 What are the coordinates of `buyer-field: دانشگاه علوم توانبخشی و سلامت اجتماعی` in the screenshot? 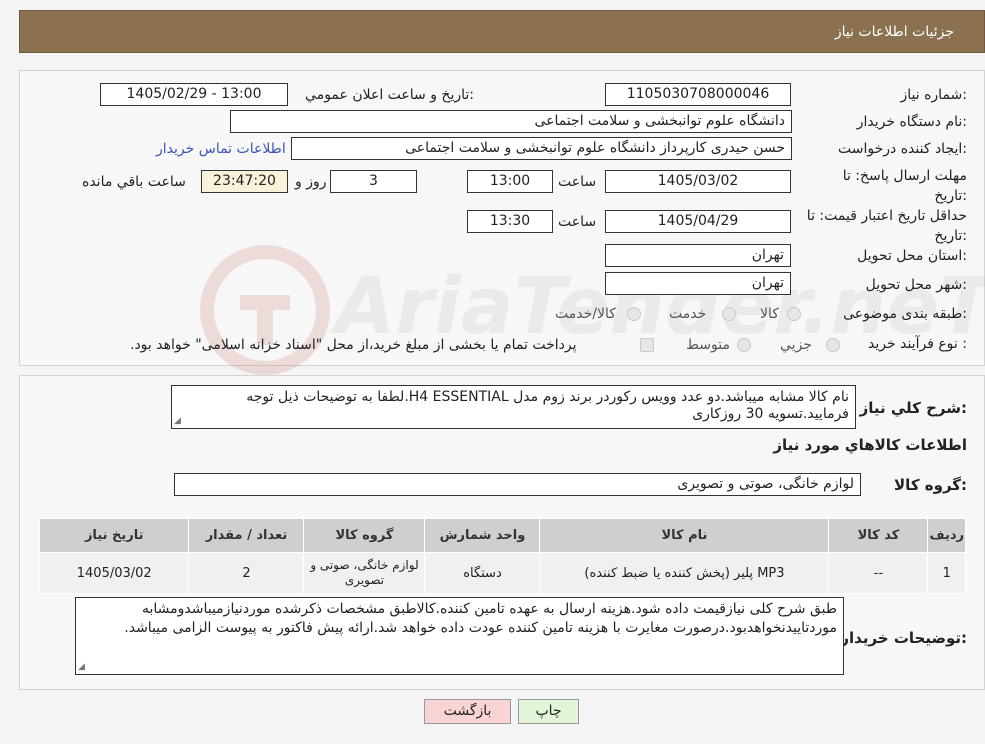 It's located at (511, 121).